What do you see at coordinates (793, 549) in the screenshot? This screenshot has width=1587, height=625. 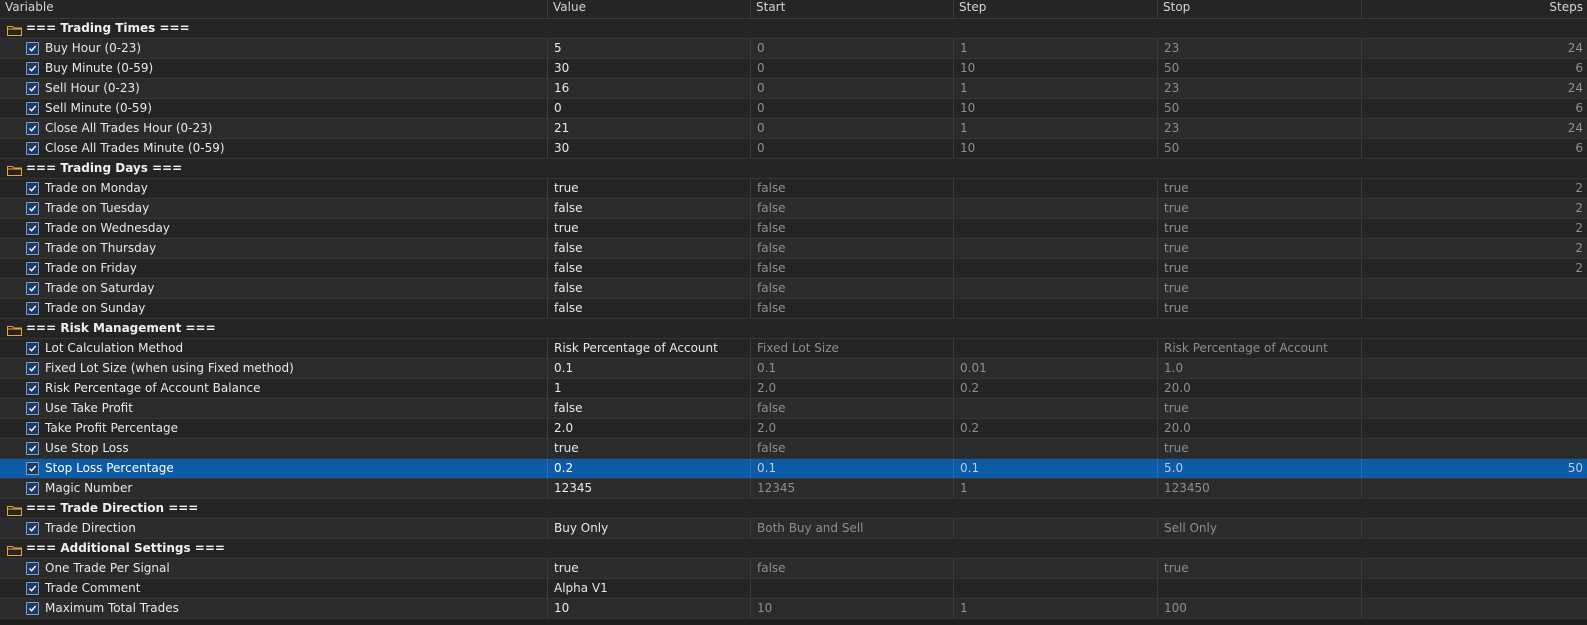 I see `group-header-row: === Additional Settings ===` at bounding box center [793, 549].